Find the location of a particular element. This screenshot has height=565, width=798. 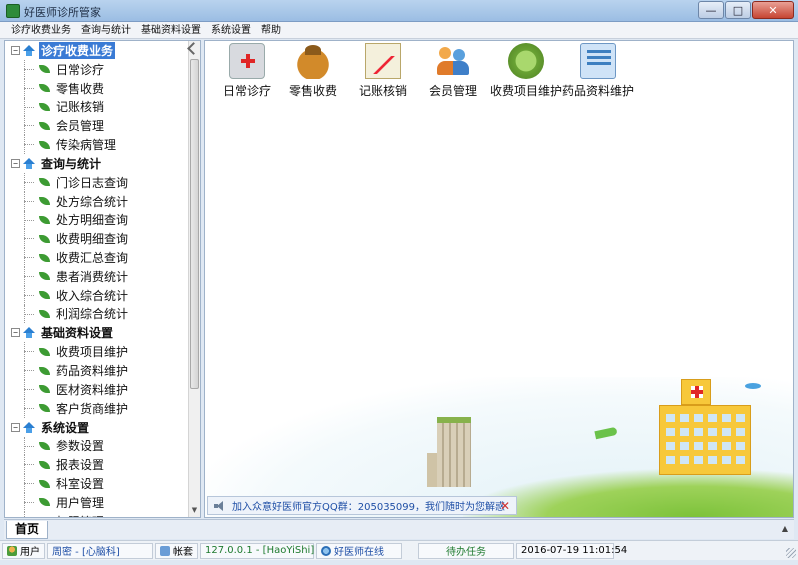

tree-item: 科室设置 is located at coordinates (97, 483).